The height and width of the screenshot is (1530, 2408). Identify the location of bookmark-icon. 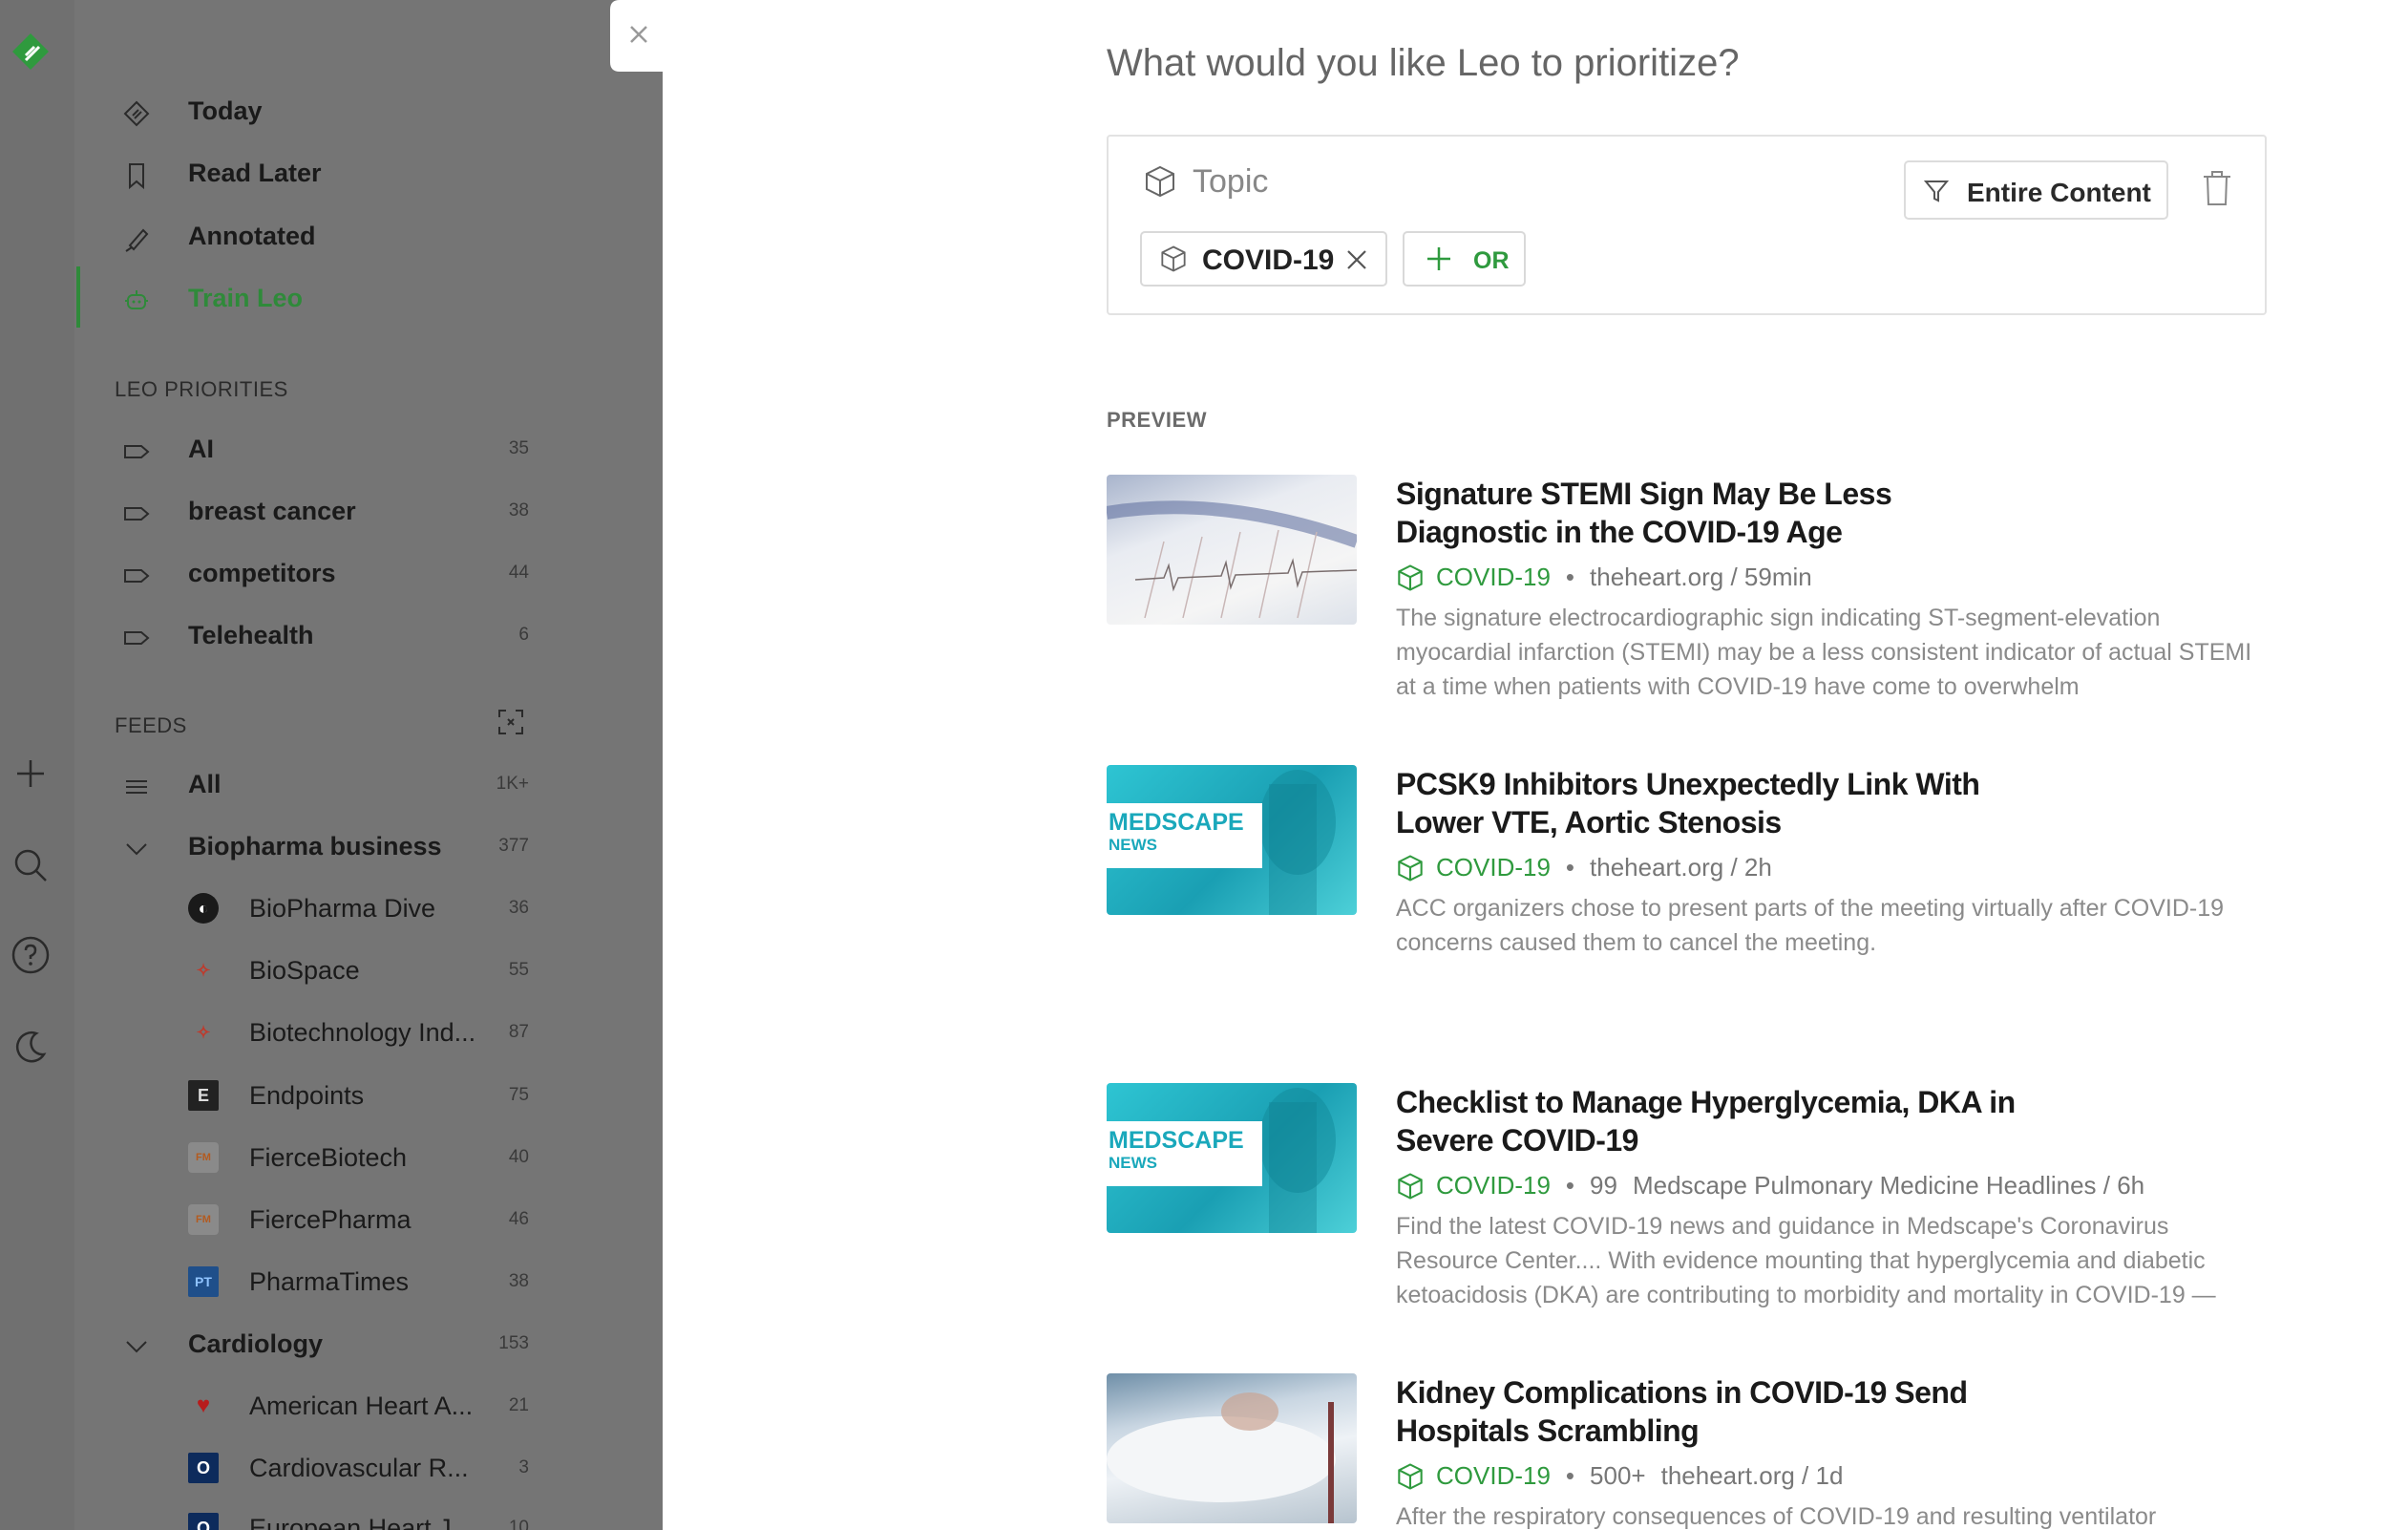
(136, 176).